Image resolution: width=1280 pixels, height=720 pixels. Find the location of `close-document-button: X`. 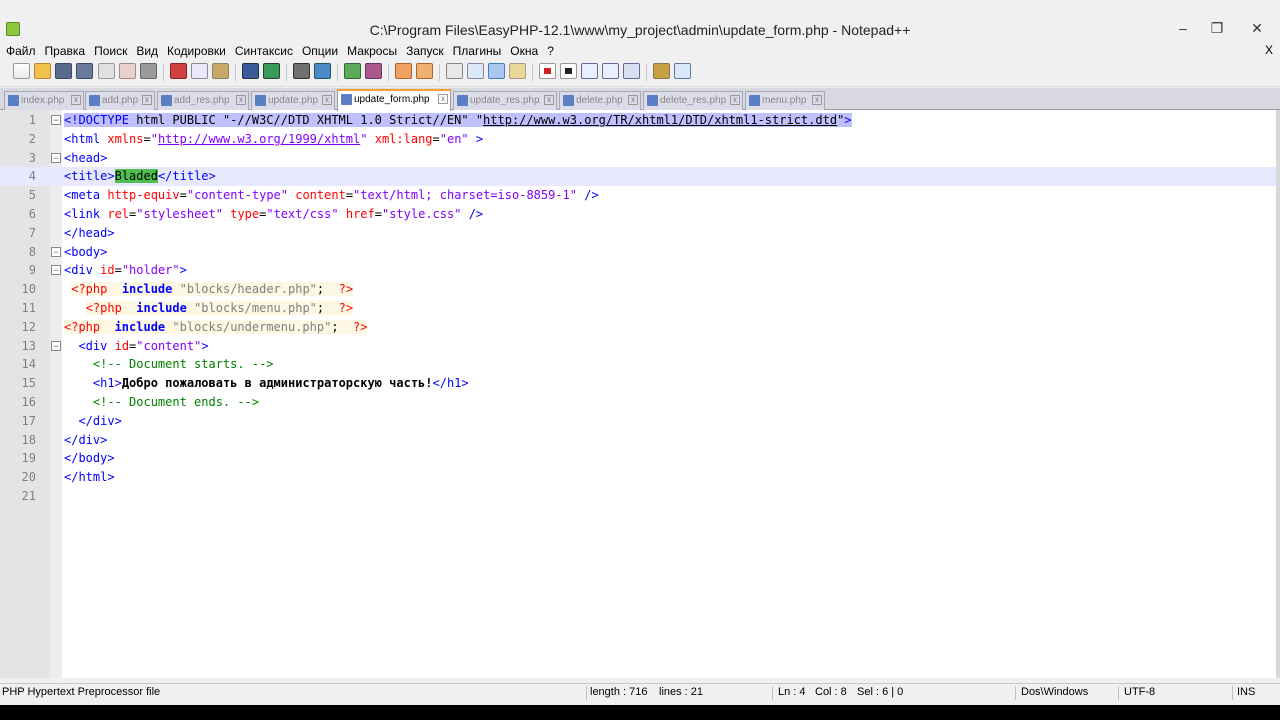

close-document-button: X is located at coordinates (1269, 50).